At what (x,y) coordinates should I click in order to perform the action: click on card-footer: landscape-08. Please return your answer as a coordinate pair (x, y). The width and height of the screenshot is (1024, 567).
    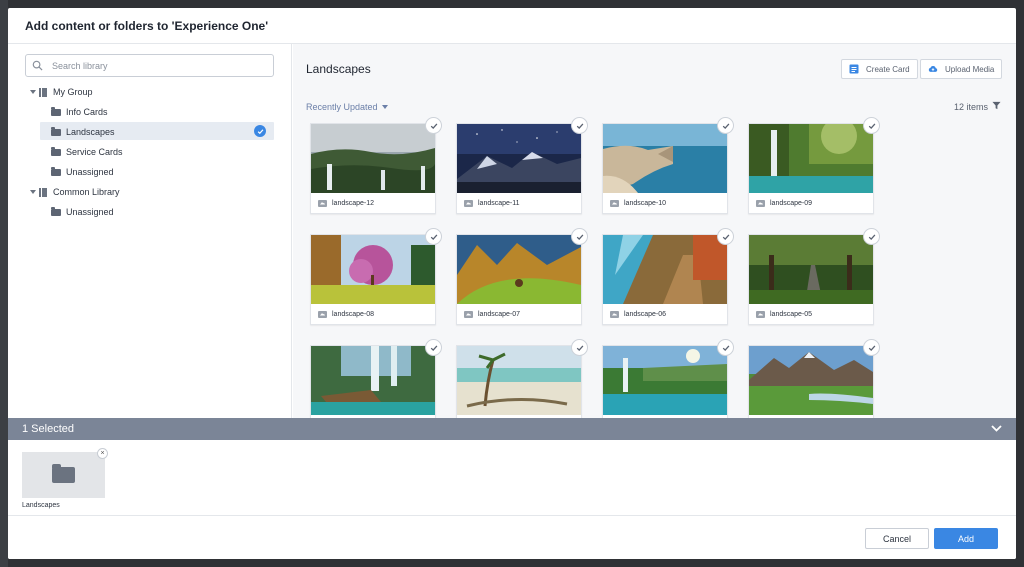
    Looking at the image, I should click on (373, 314).